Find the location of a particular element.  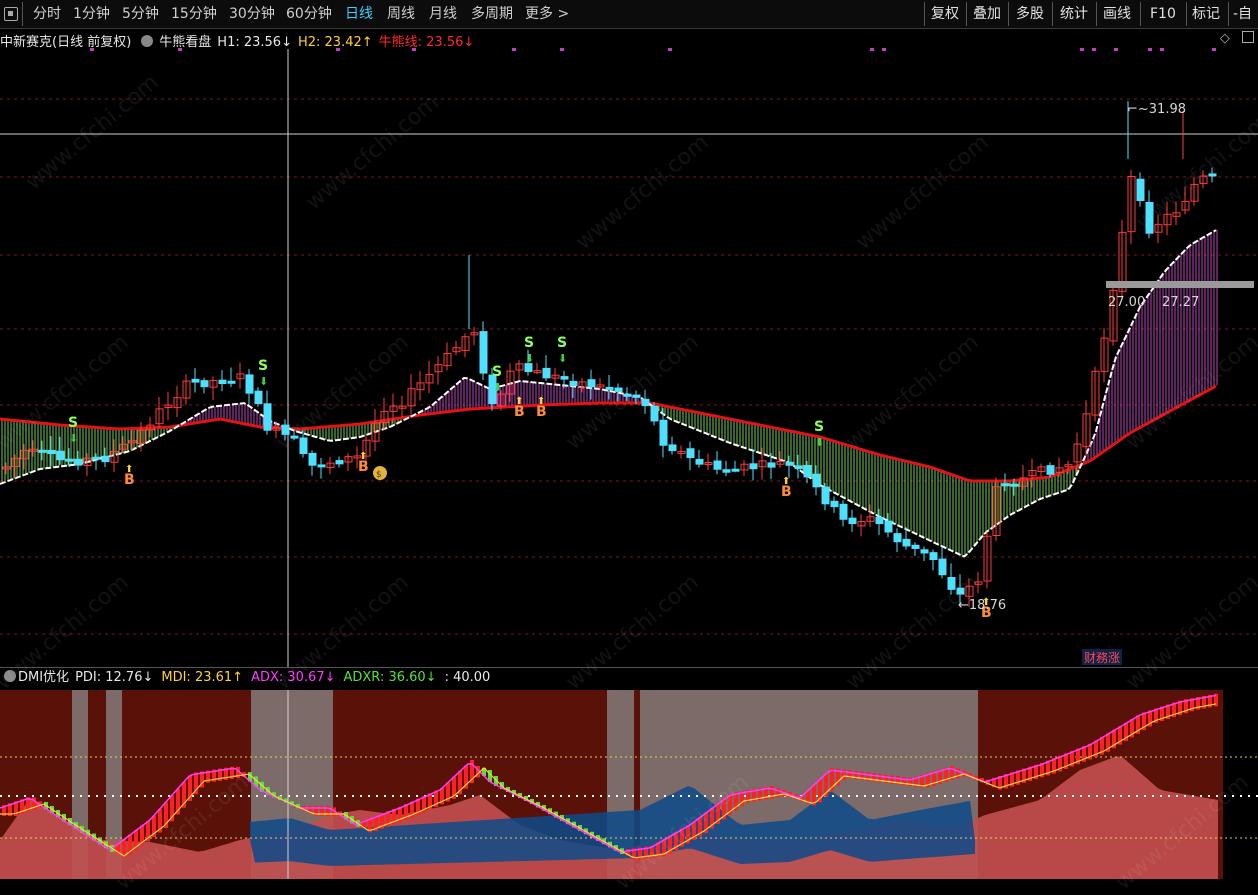

news-badge: 财務涨 is located at coordinates (1102, 657).